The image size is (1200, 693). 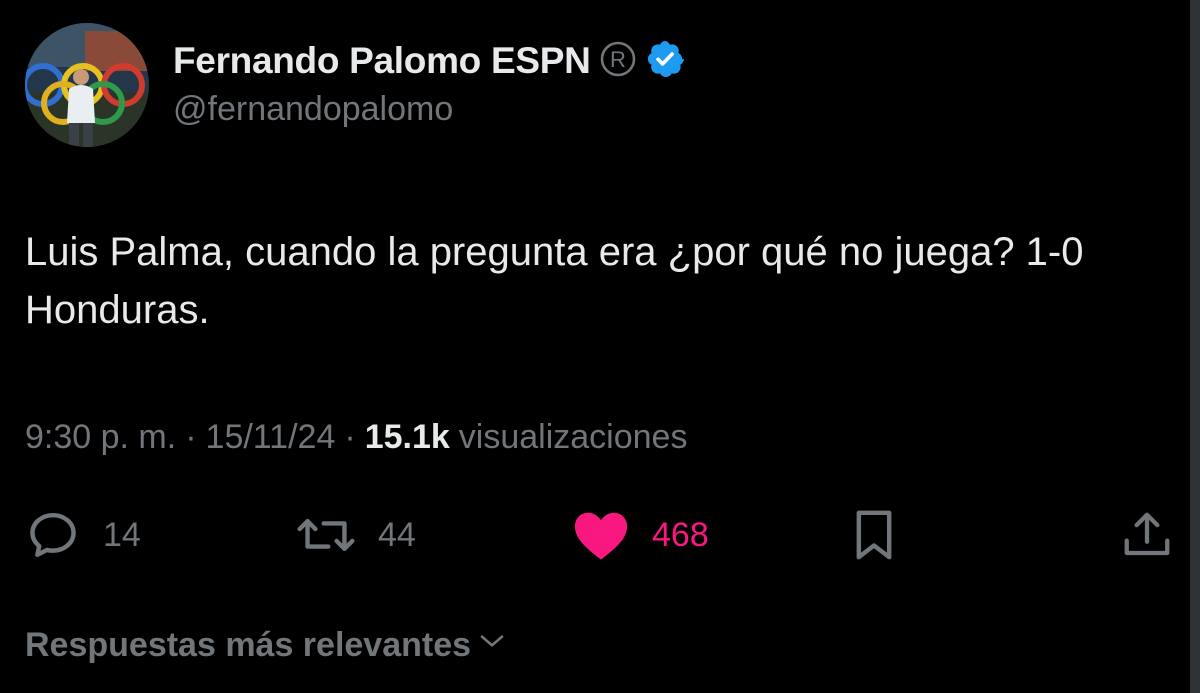 I want to click on repost-button: 44, so click(x=356, y=535).